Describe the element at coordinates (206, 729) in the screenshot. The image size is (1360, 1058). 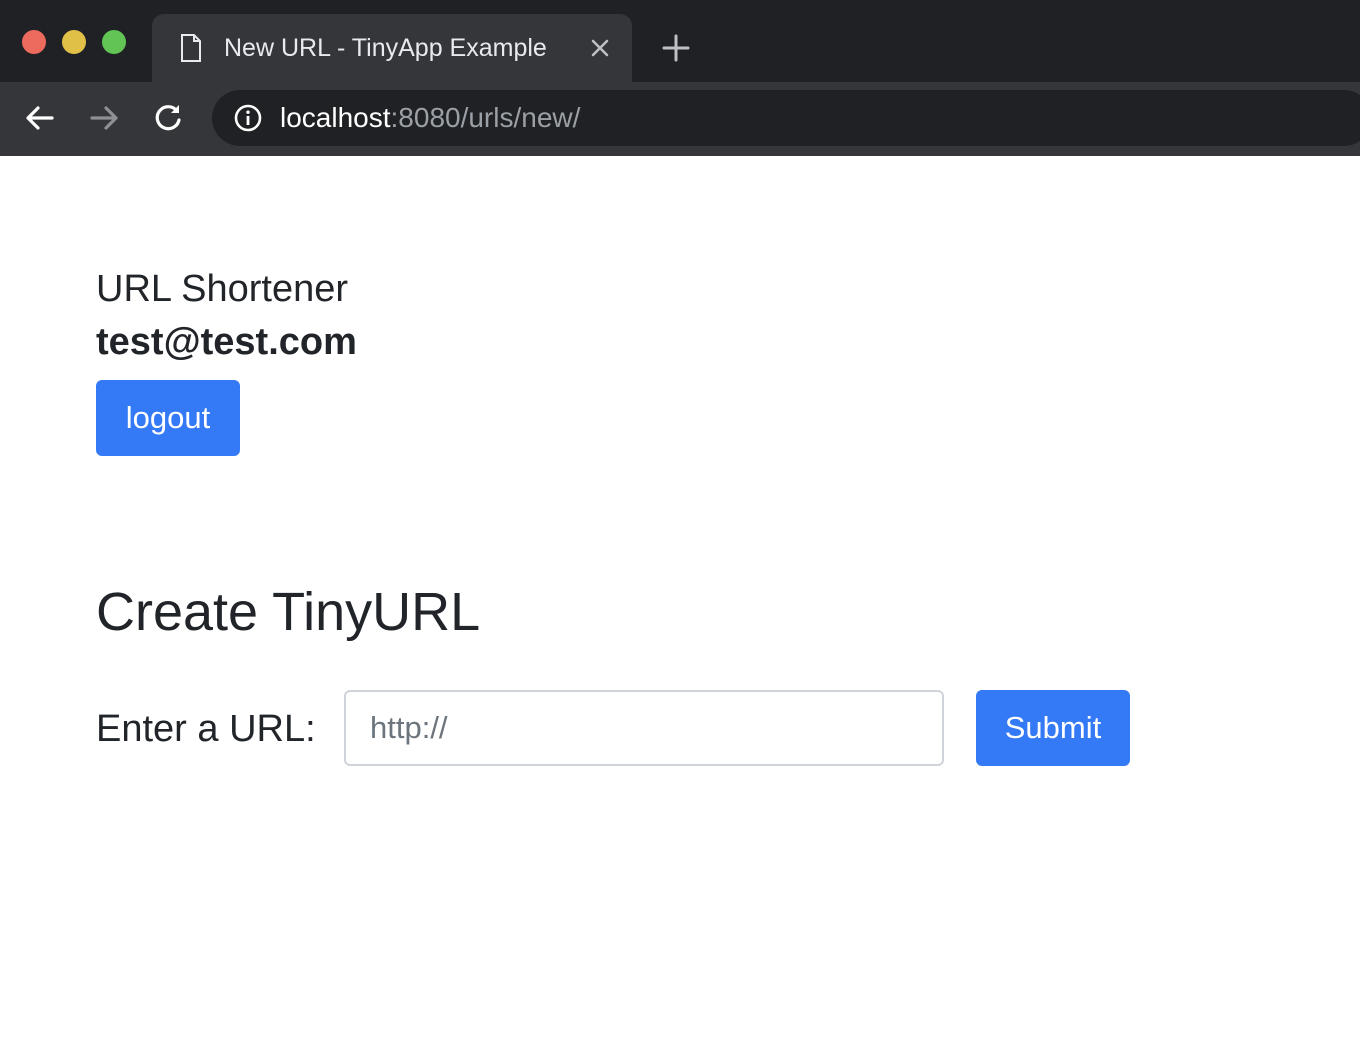
I see `url-field-label: Enter a URL:` at that location.